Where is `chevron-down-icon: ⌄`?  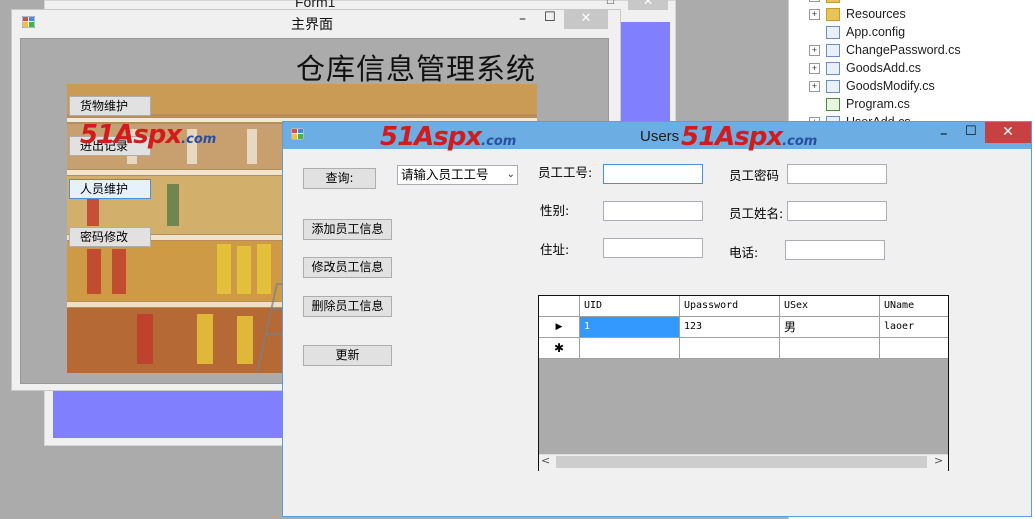 chevron-down-icon: ⌄ is located at coordinates (511, 175).